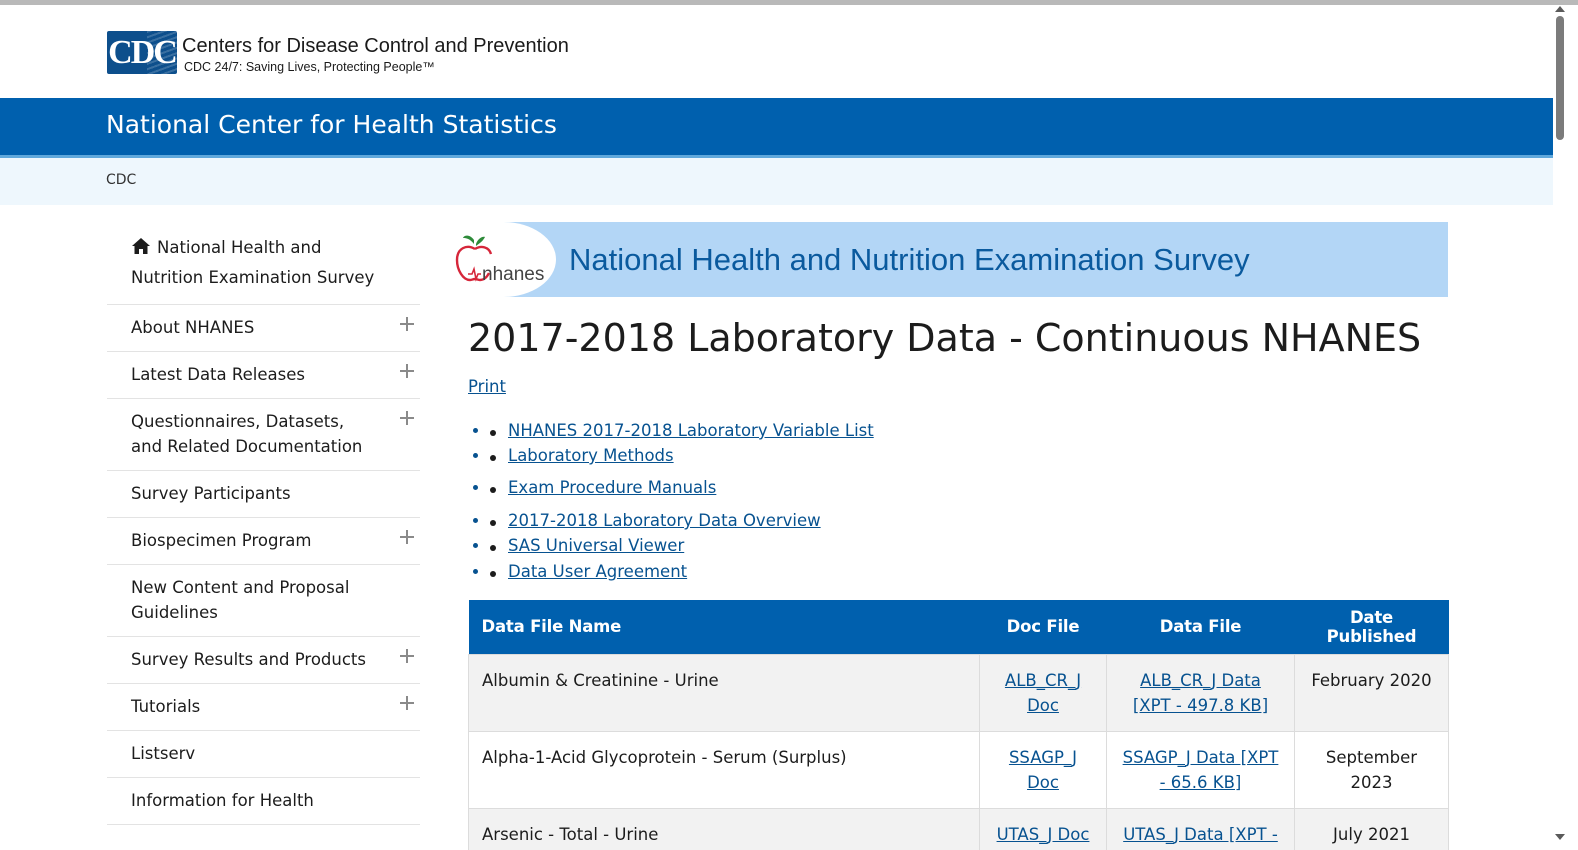 This screenshot has width=1578, height=850. Describe the element at coordinates (1371, 627) in the screenshot. I see `column-header-date-published: Date Published` at that location.